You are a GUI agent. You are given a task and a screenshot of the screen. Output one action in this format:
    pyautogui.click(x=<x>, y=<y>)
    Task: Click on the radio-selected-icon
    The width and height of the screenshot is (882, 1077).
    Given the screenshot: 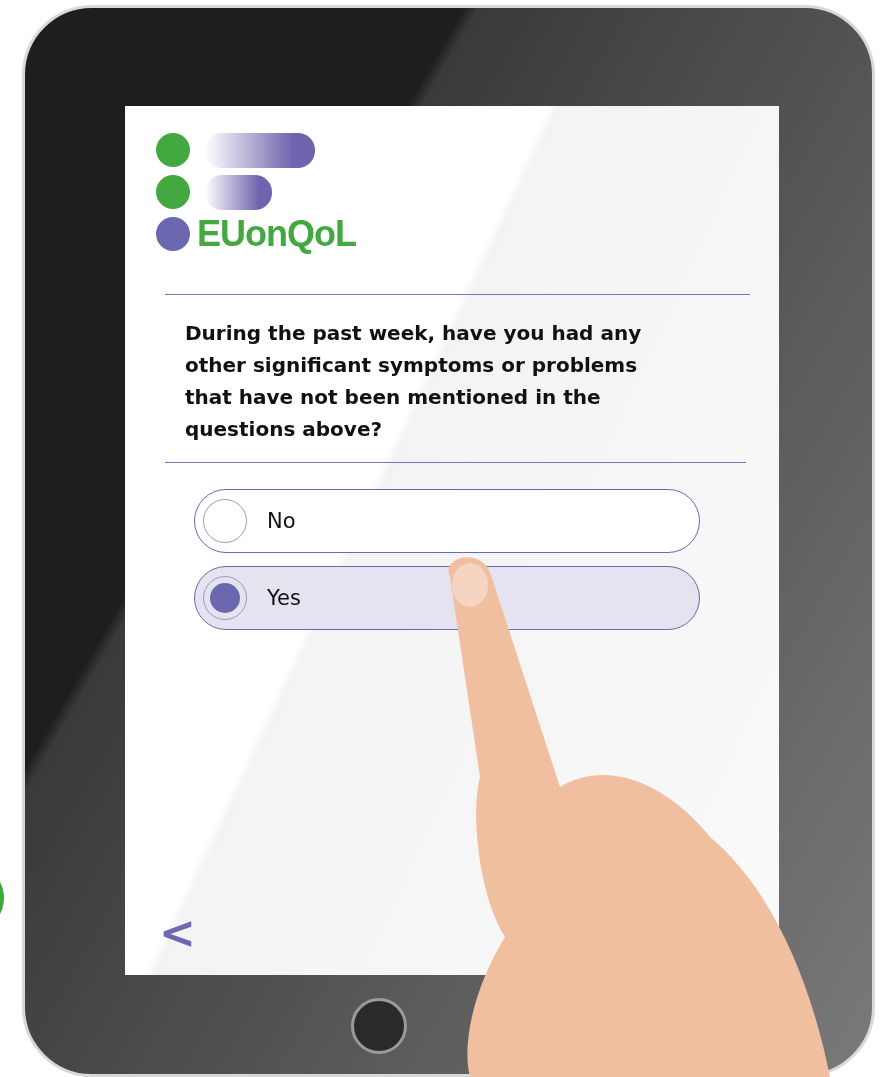 What is the action you would take?
    pyautogui.click(x=225, y=598)
    